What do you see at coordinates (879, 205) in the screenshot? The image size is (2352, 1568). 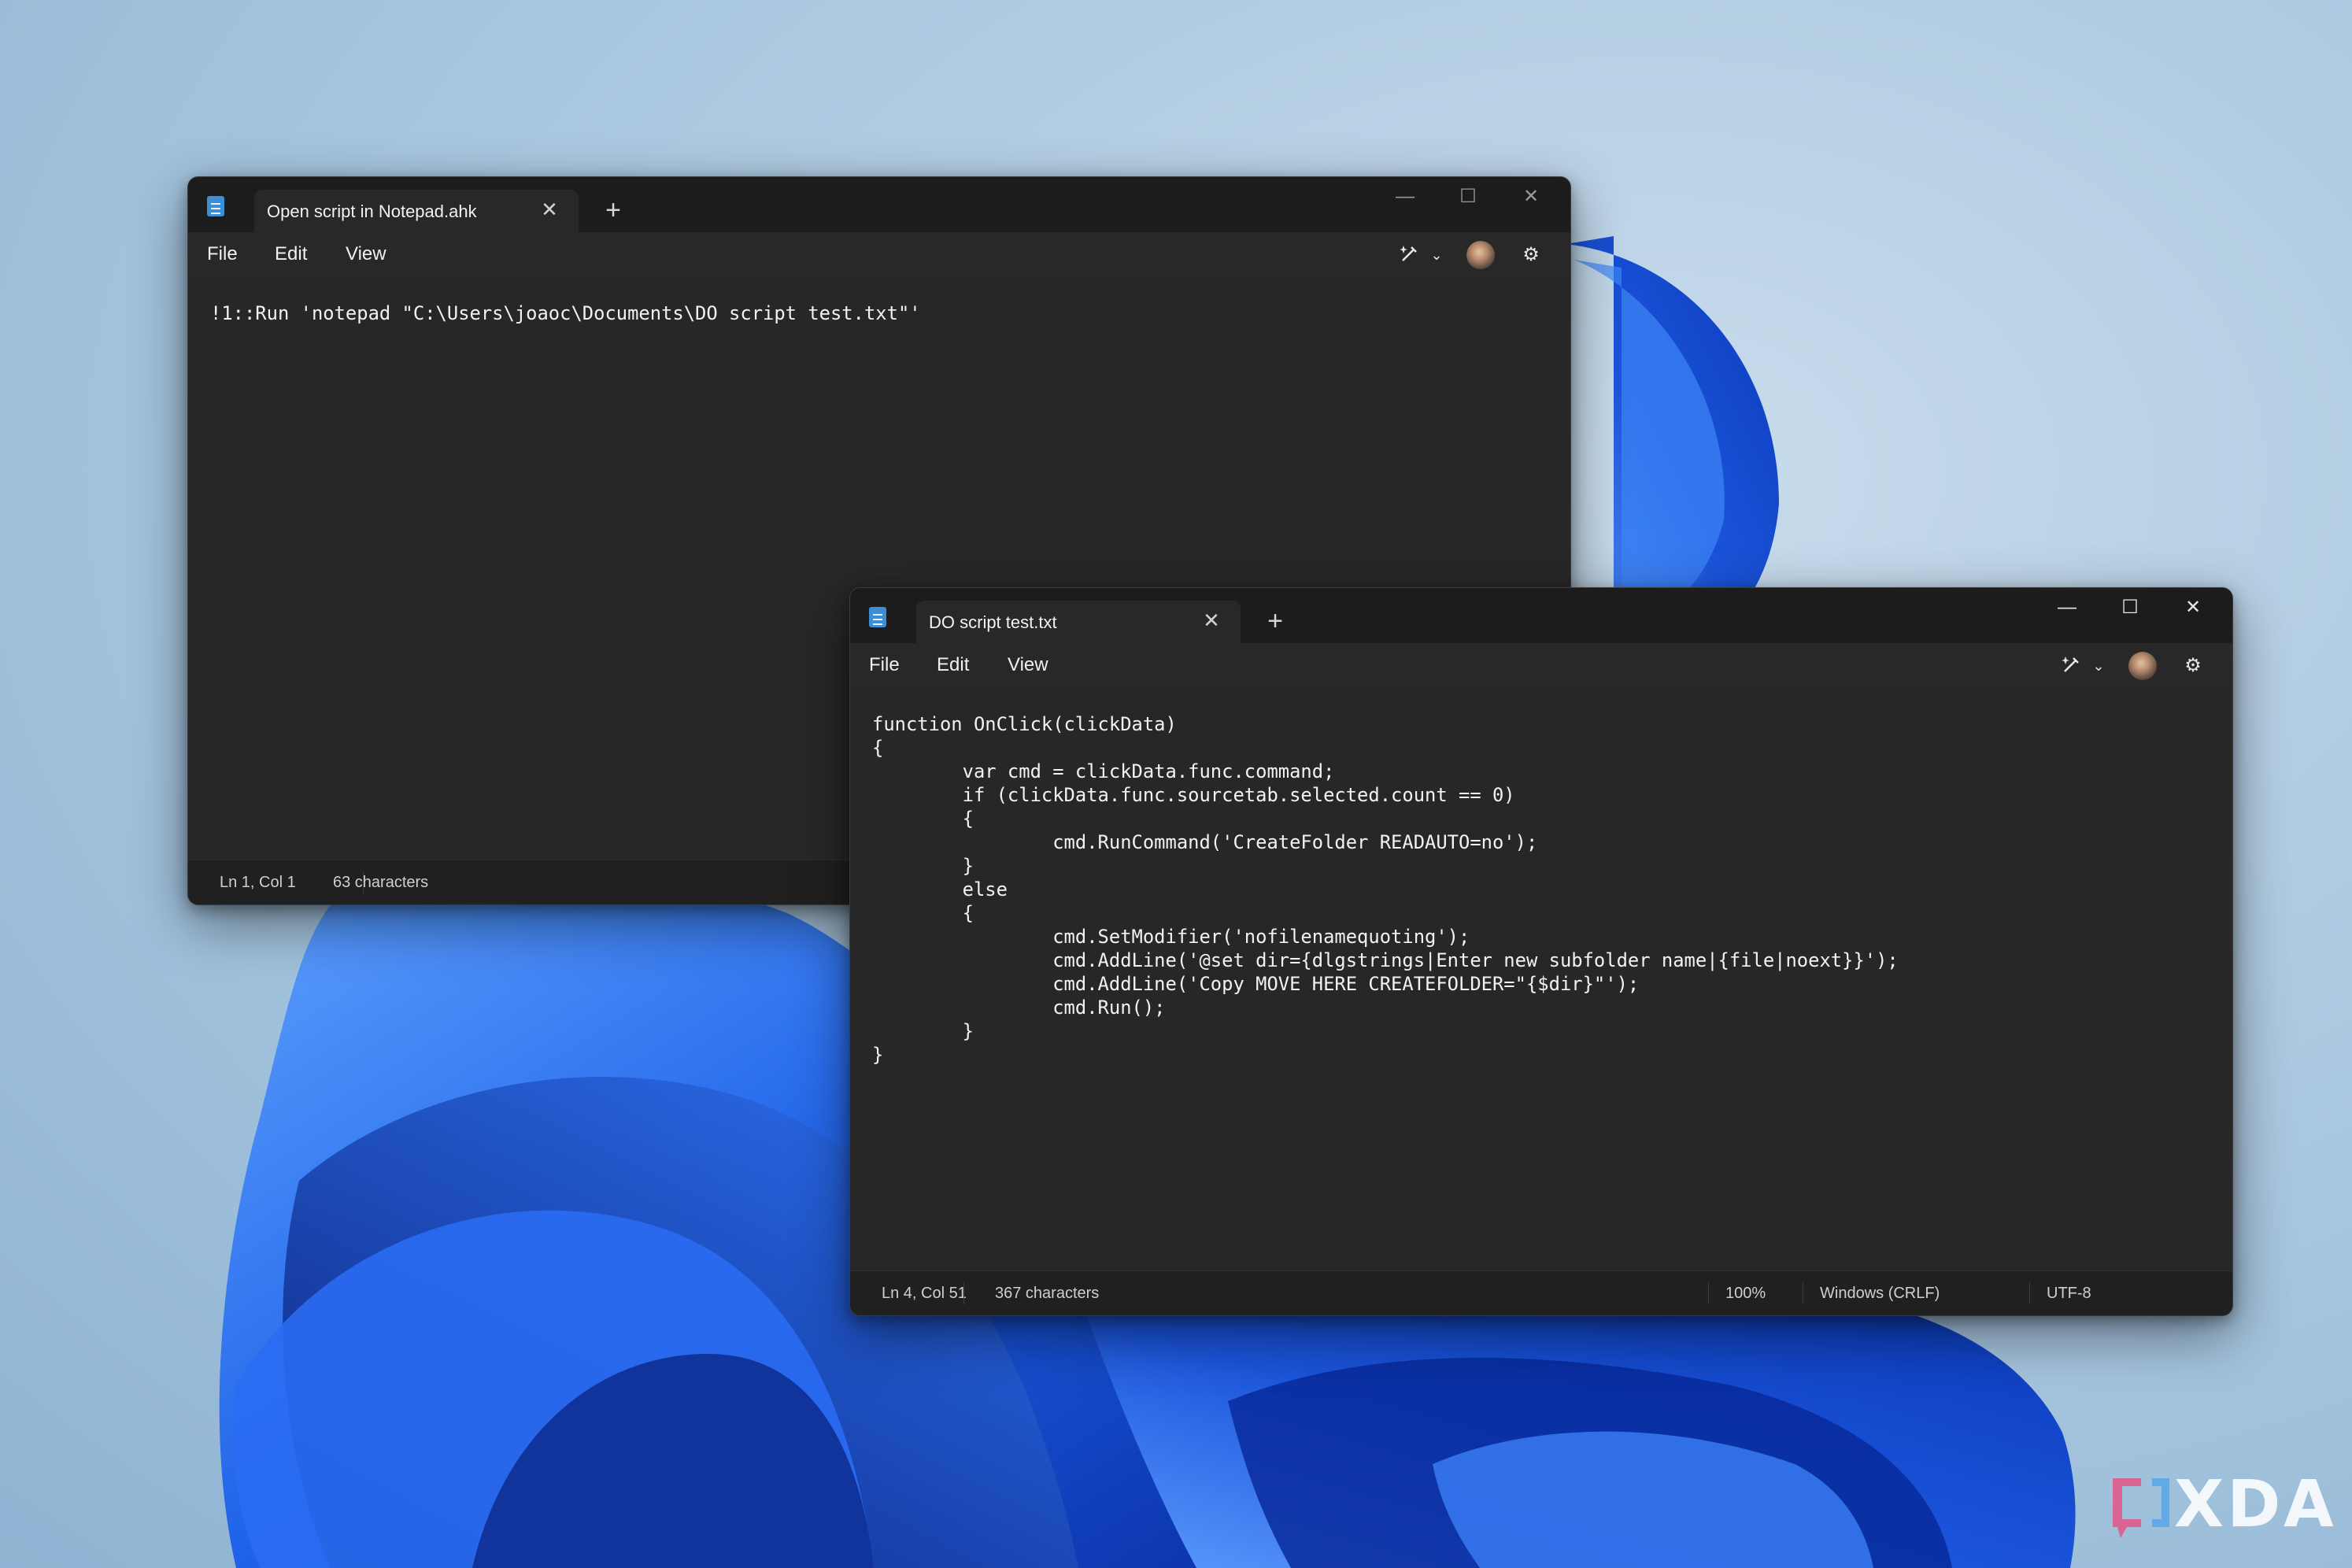 I see `title-bar: Open script in Notepad.ahk ✕ + — ☐ ✕` at bounding box center [879, 205].